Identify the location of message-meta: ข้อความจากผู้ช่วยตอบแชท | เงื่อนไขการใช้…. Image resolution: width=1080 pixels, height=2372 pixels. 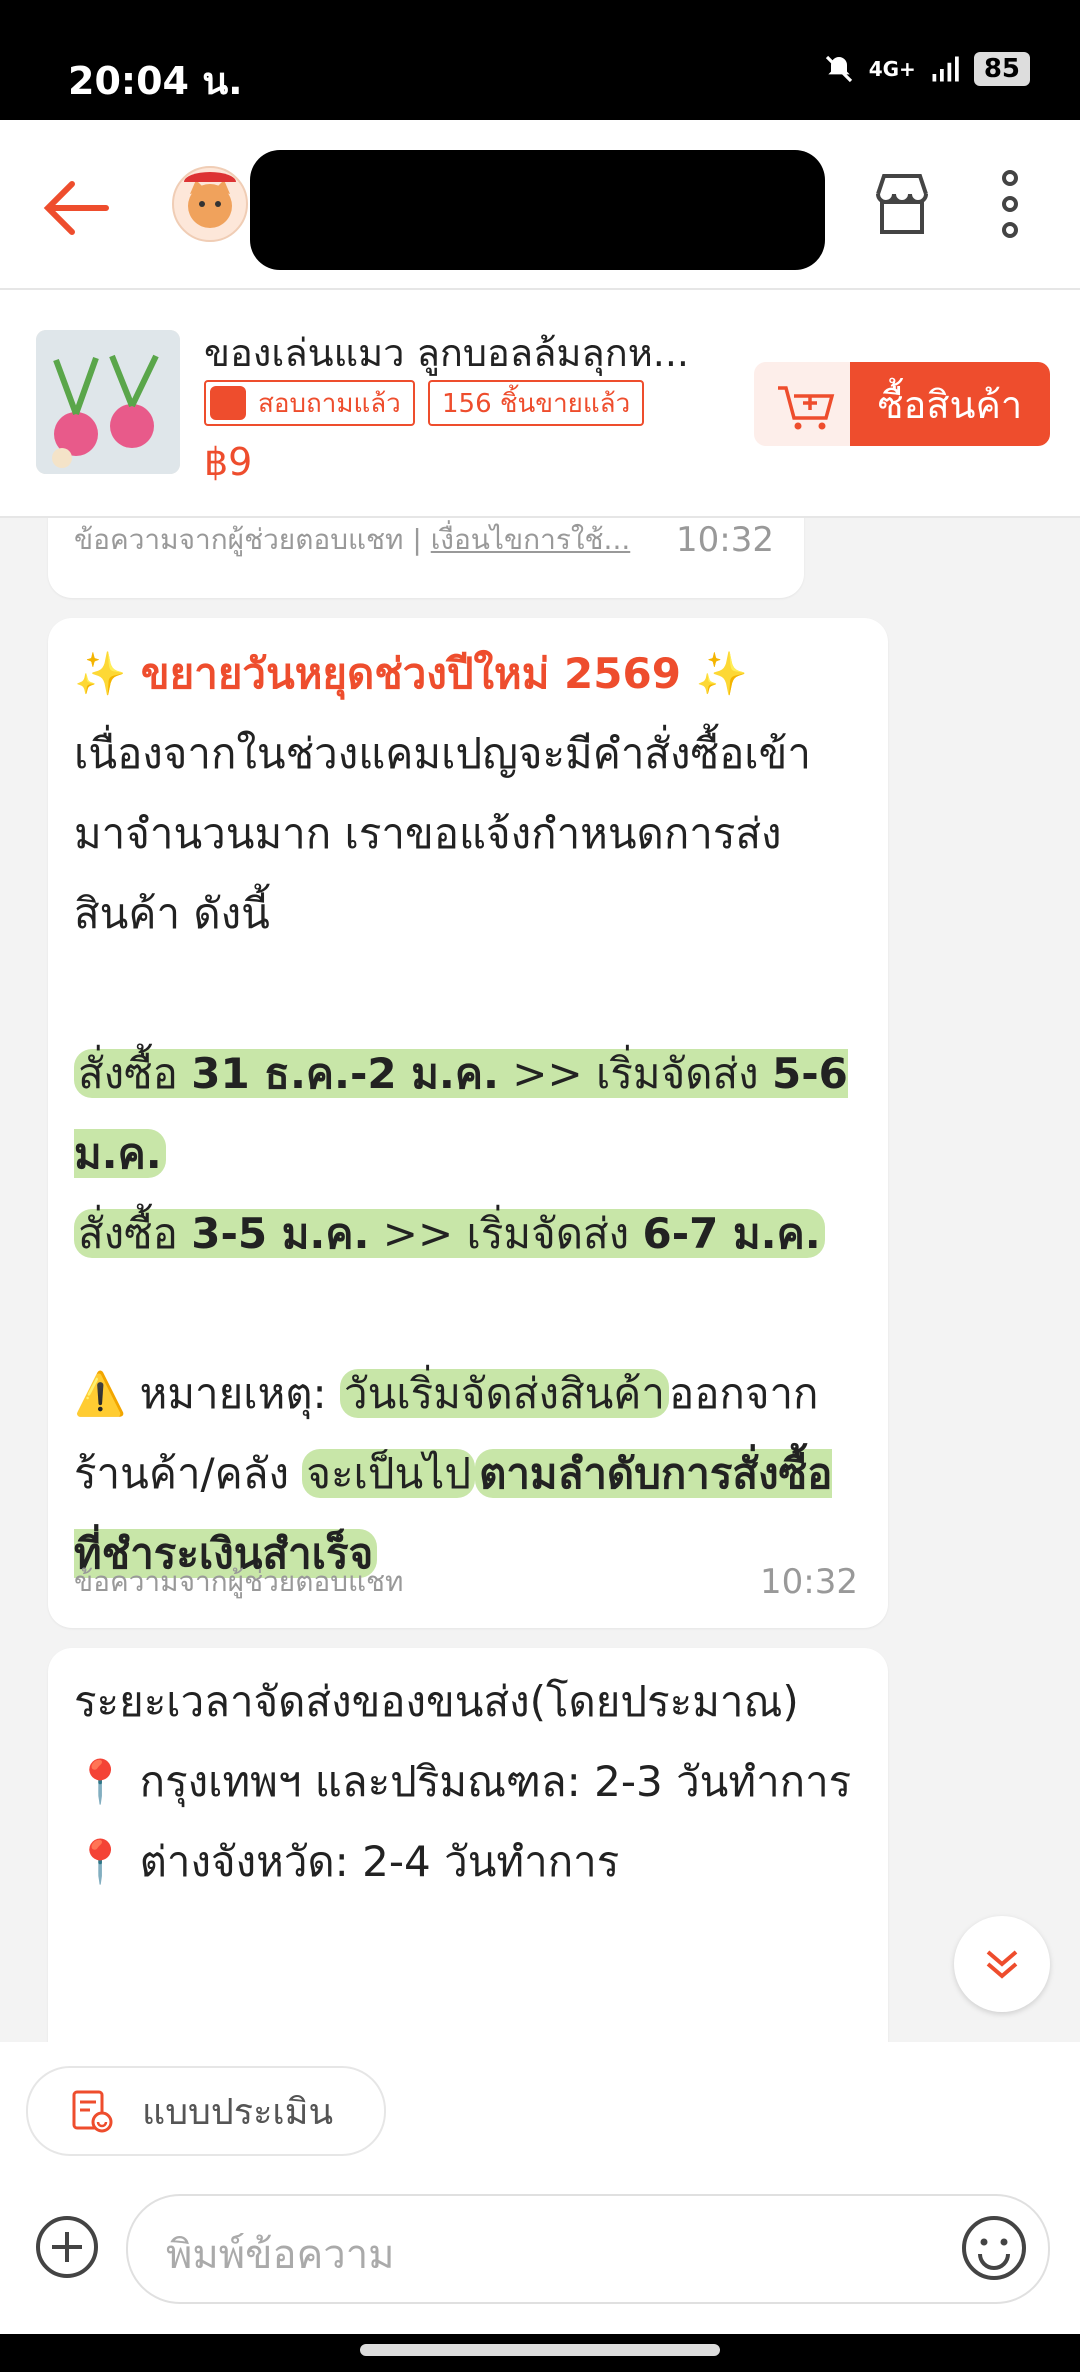
(424, 540).